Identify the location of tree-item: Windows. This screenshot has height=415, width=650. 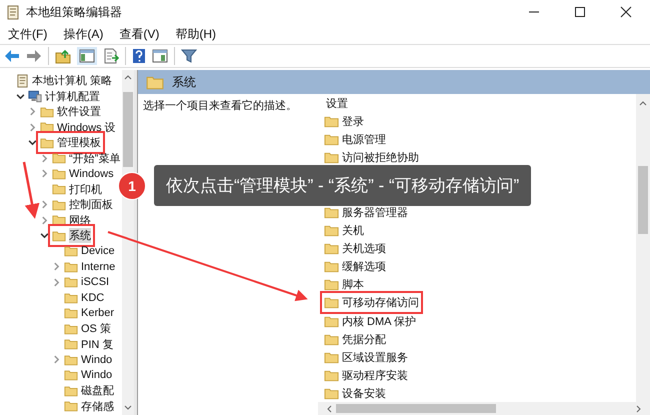
(91, 174).